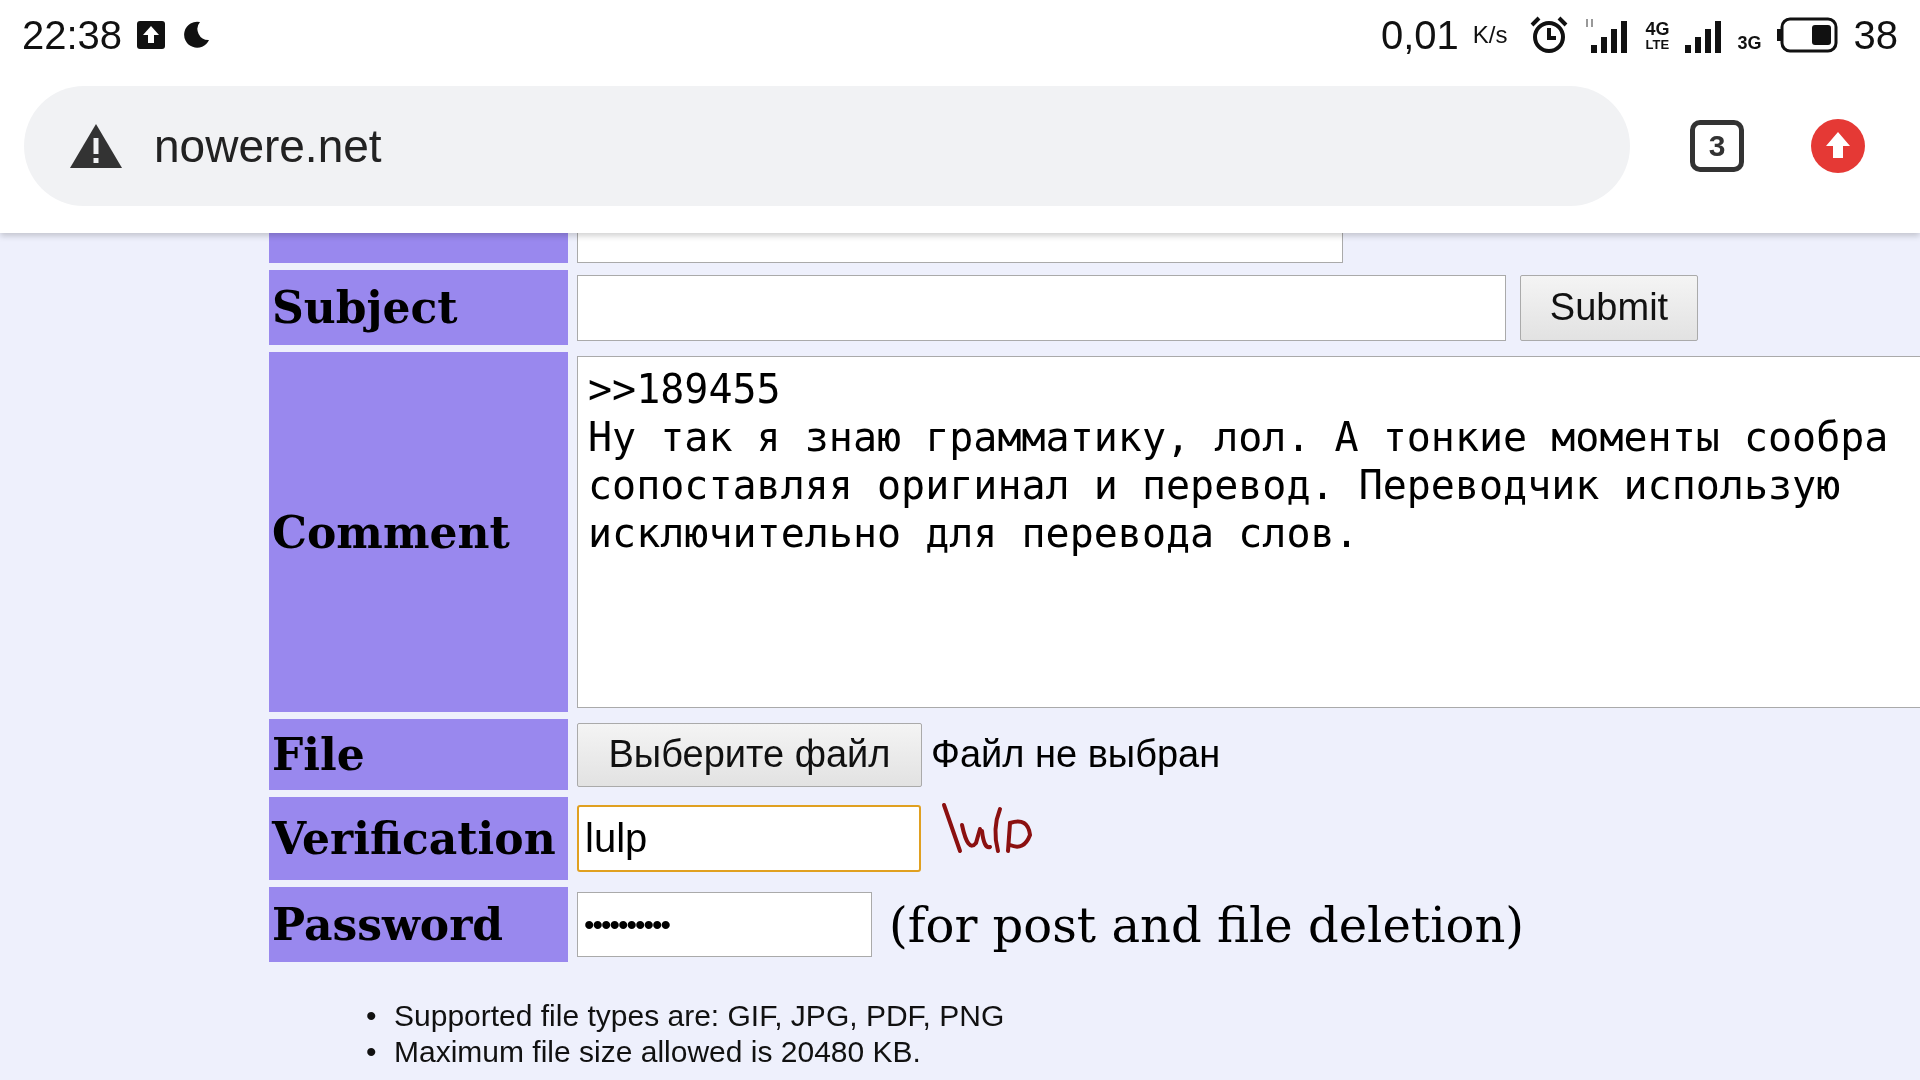 The width and height of the screenshot is (1920, 1080). I want to click on tab-count-button: 3, so click(1717, 145).